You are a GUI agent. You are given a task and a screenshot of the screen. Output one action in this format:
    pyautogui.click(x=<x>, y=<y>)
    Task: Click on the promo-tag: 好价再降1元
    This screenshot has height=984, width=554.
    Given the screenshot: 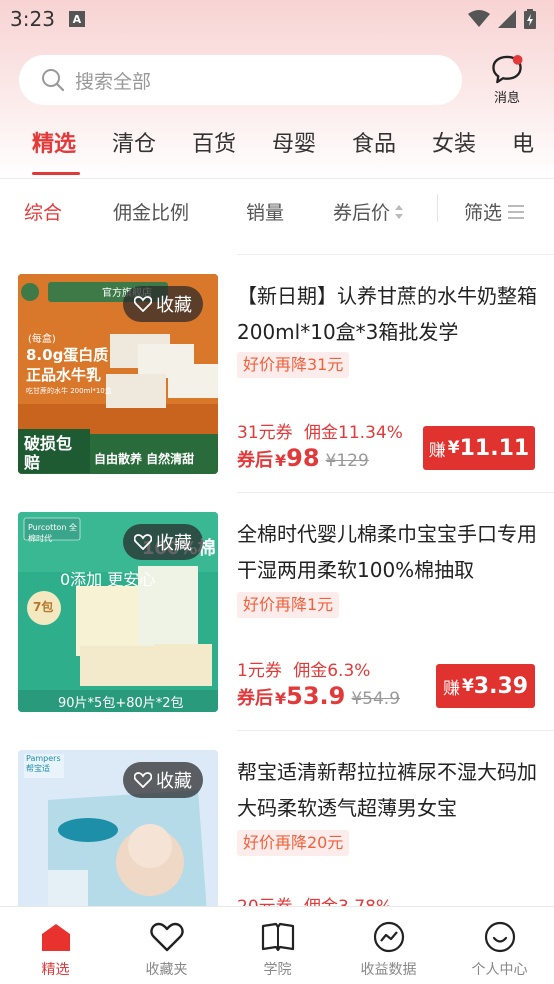 What is the action you would take?
    pyautogui.click(x=288, y=605)
    